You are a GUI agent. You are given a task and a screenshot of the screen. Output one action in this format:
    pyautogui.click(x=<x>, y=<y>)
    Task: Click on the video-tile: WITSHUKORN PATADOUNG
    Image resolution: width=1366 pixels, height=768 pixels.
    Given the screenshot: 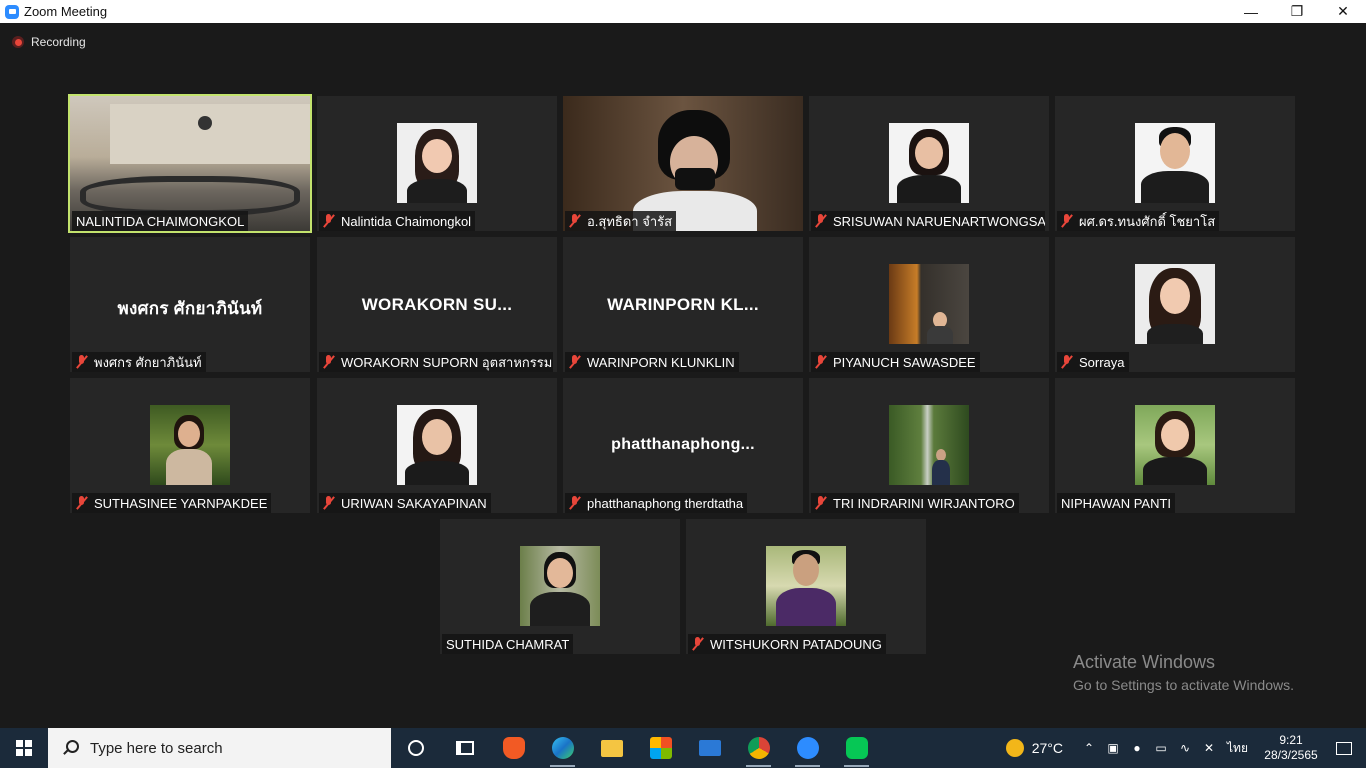 What is the action you would take?
    pyautogui.click(x=806, y=586)
    